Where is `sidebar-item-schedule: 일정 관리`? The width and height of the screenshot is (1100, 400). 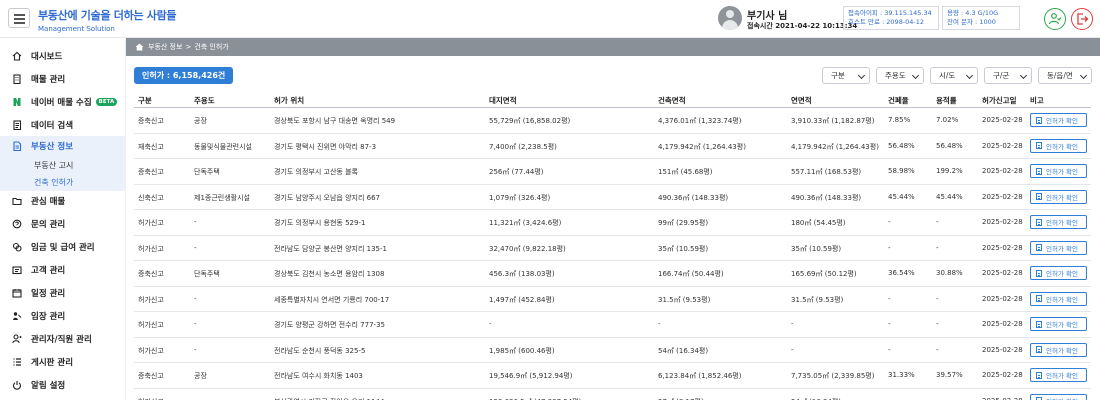
sidebar-item-schedule: 일정 관리 is located at coordinates (63, 293).